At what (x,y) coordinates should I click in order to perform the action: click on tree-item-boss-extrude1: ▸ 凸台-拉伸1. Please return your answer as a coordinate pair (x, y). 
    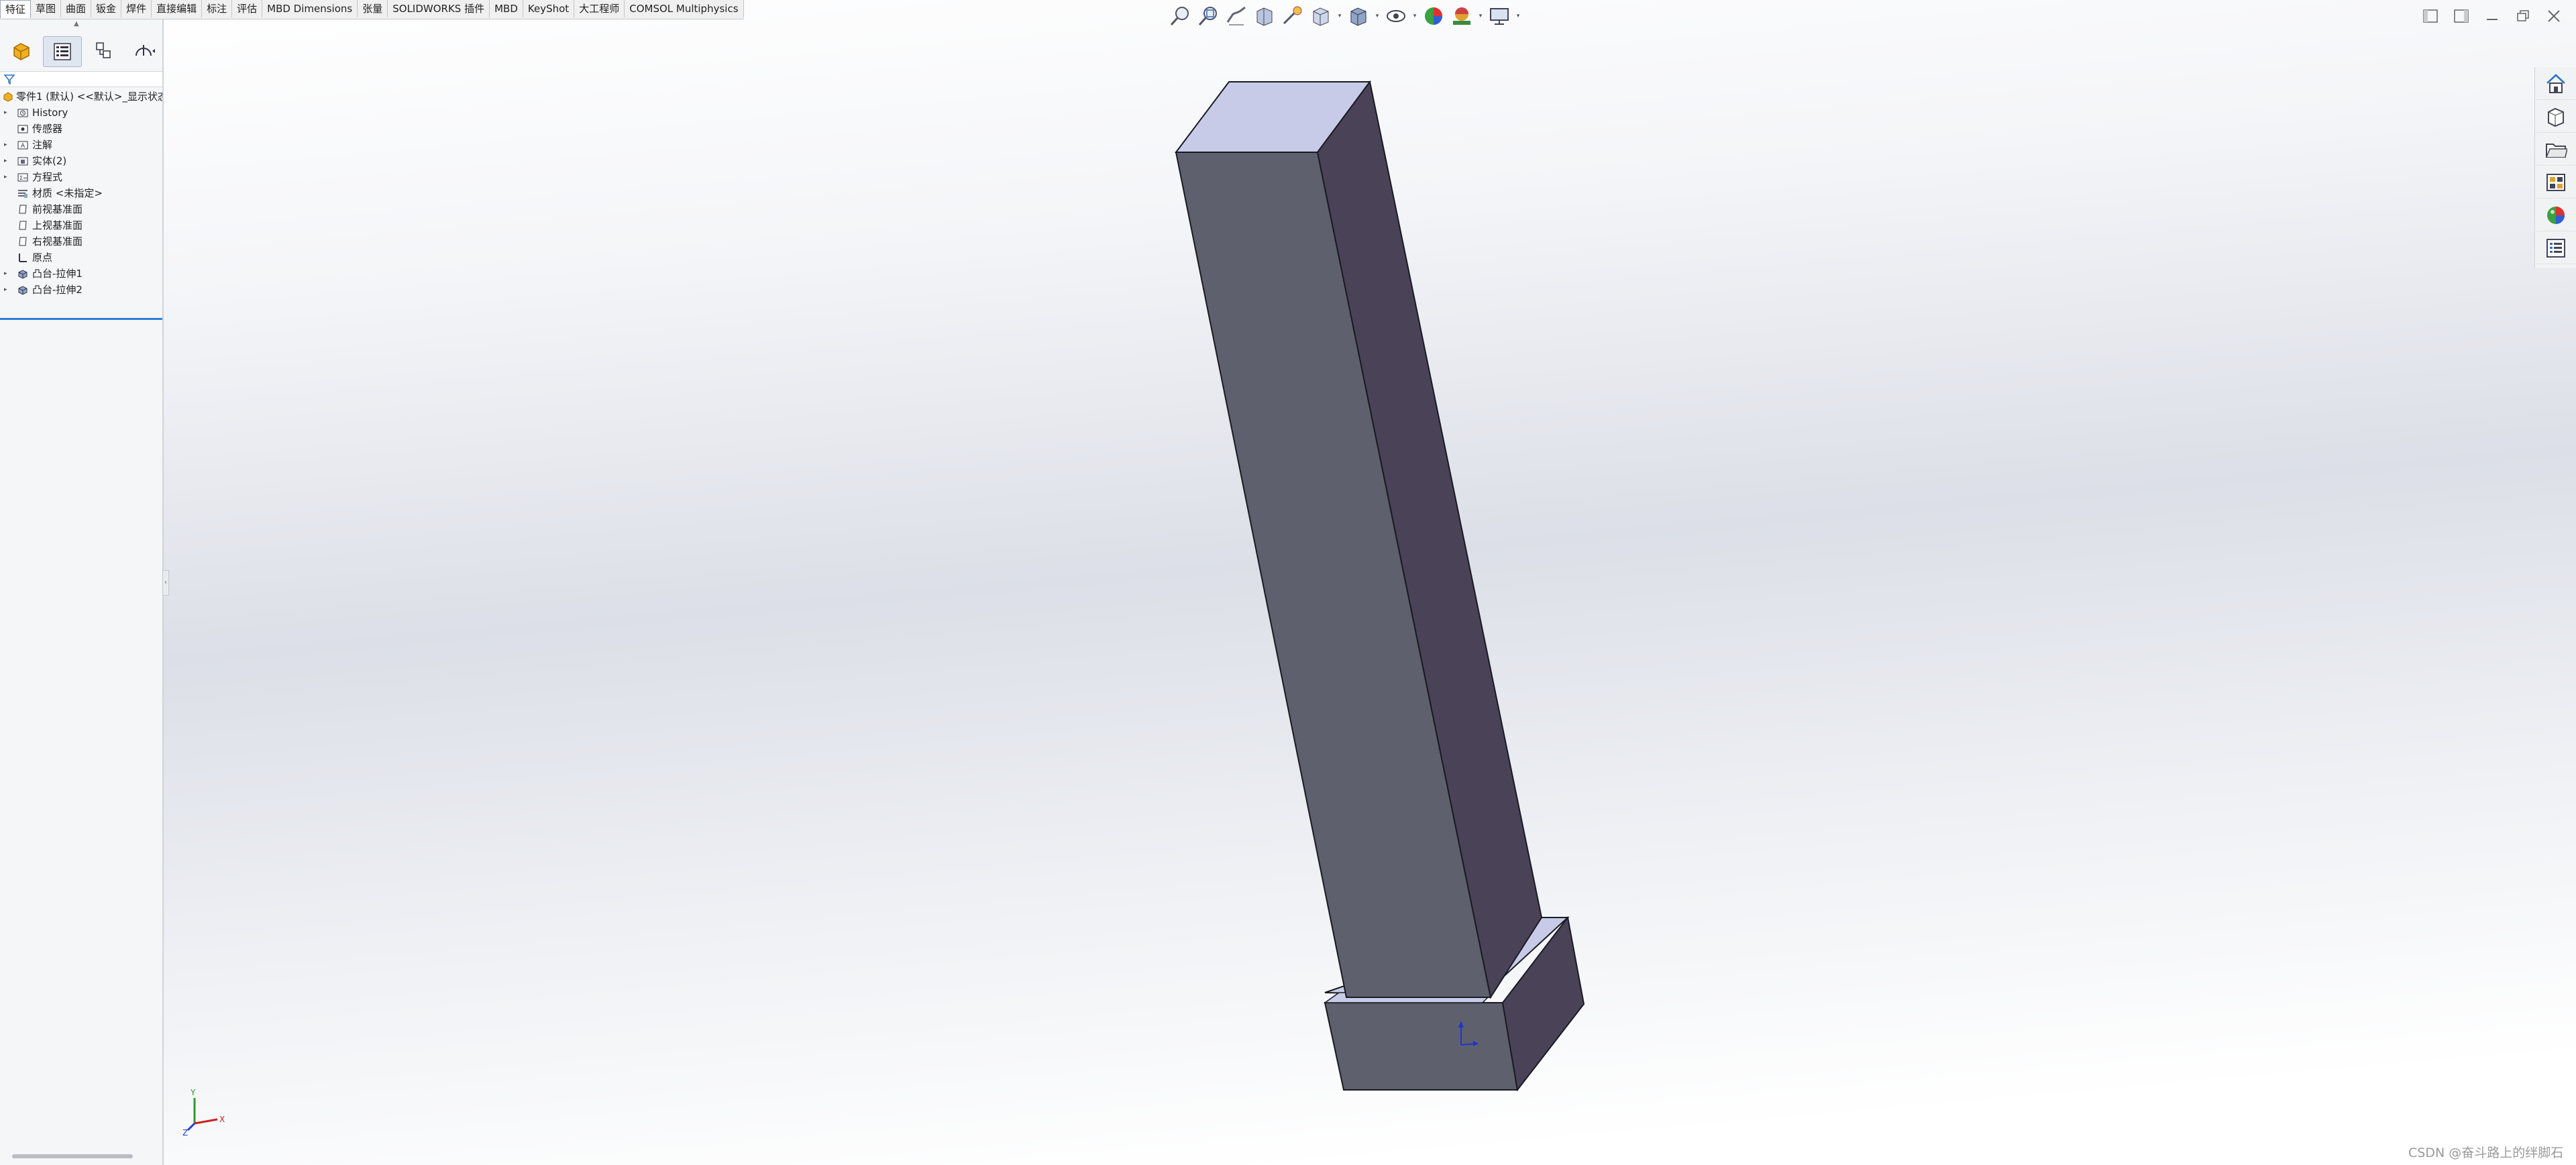
    Looking at the image, I should click on (81, 274).